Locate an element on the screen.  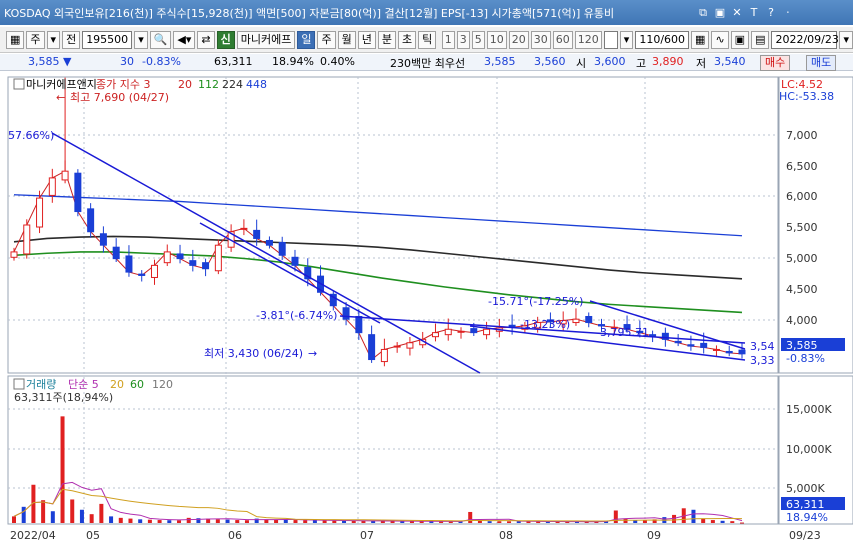
more-icon: ⋅ is located at coordinates (788, 13).